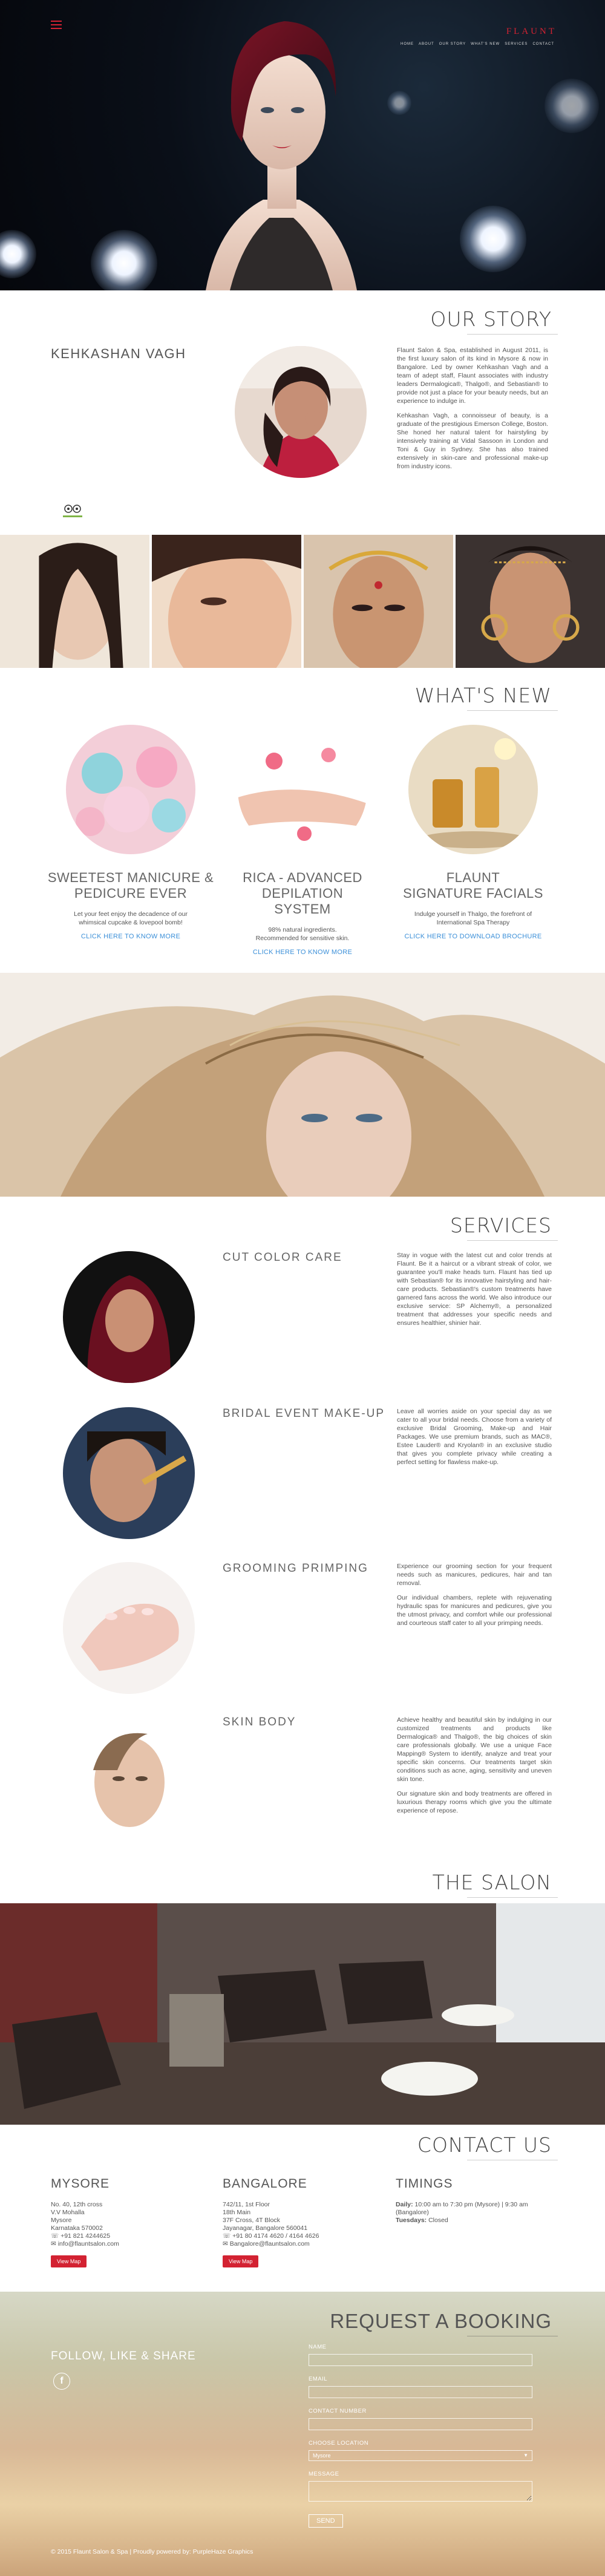 This screenshot has width=605, height=2576. What do you see at coordinates (130, 877) in the screenshot?
I see `card-title: SWEETEST MANICURE &` at bounding box center [130, 877].